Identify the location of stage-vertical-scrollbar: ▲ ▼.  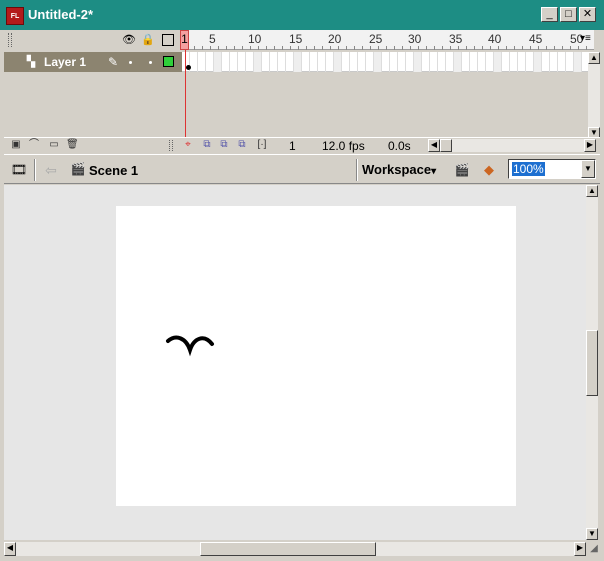
(592, 362).